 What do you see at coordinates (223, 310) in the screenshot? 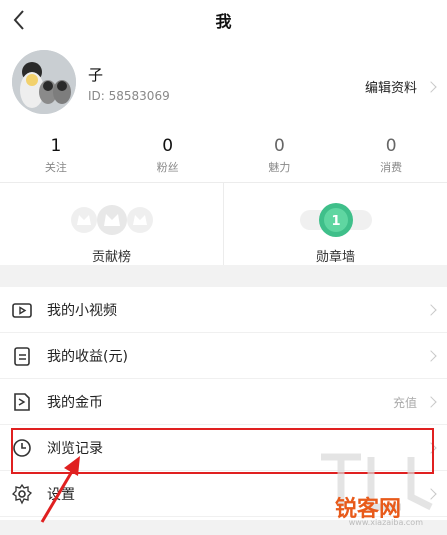
I see `menu-item-my-short-videos: 我的小视频` at bounding box center [223, 310].